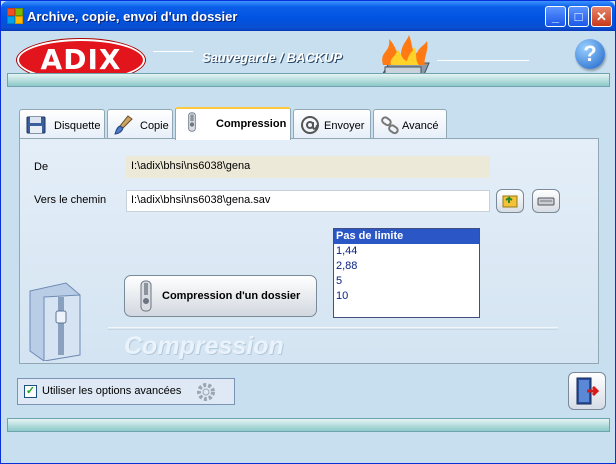  I want to click on list-item: 10, so click(406, 296).